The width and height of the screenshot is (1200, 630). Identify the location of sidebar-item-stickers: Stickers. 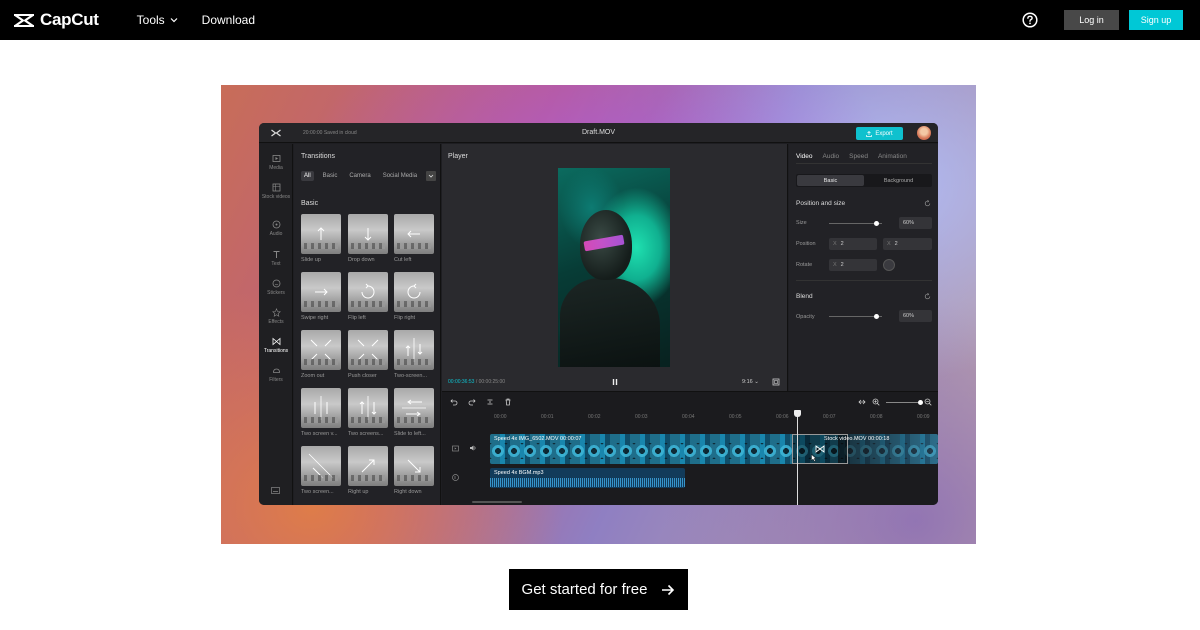
(276, 287).